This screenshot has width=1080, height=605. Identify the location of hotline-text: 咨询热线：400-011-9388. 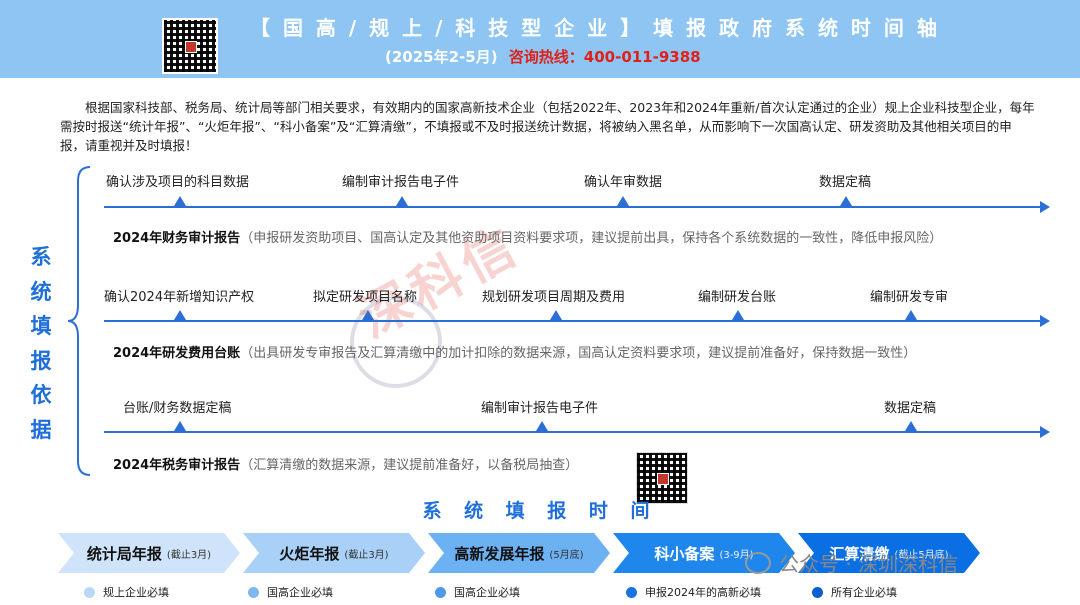
(604, 57).